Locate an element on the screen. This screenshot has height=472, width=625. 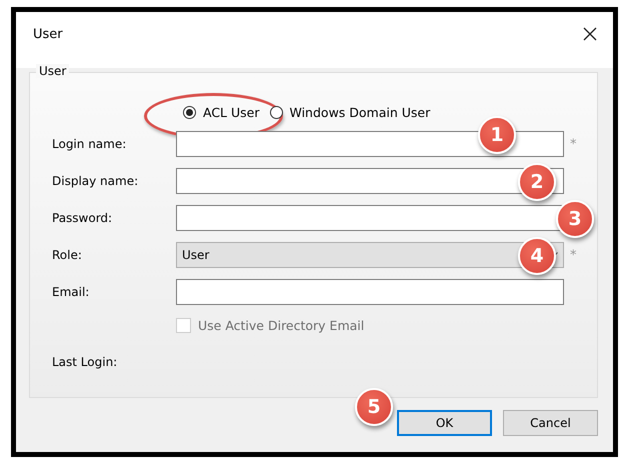
step-number-badge: 5 is located at coordinates (374, 407).